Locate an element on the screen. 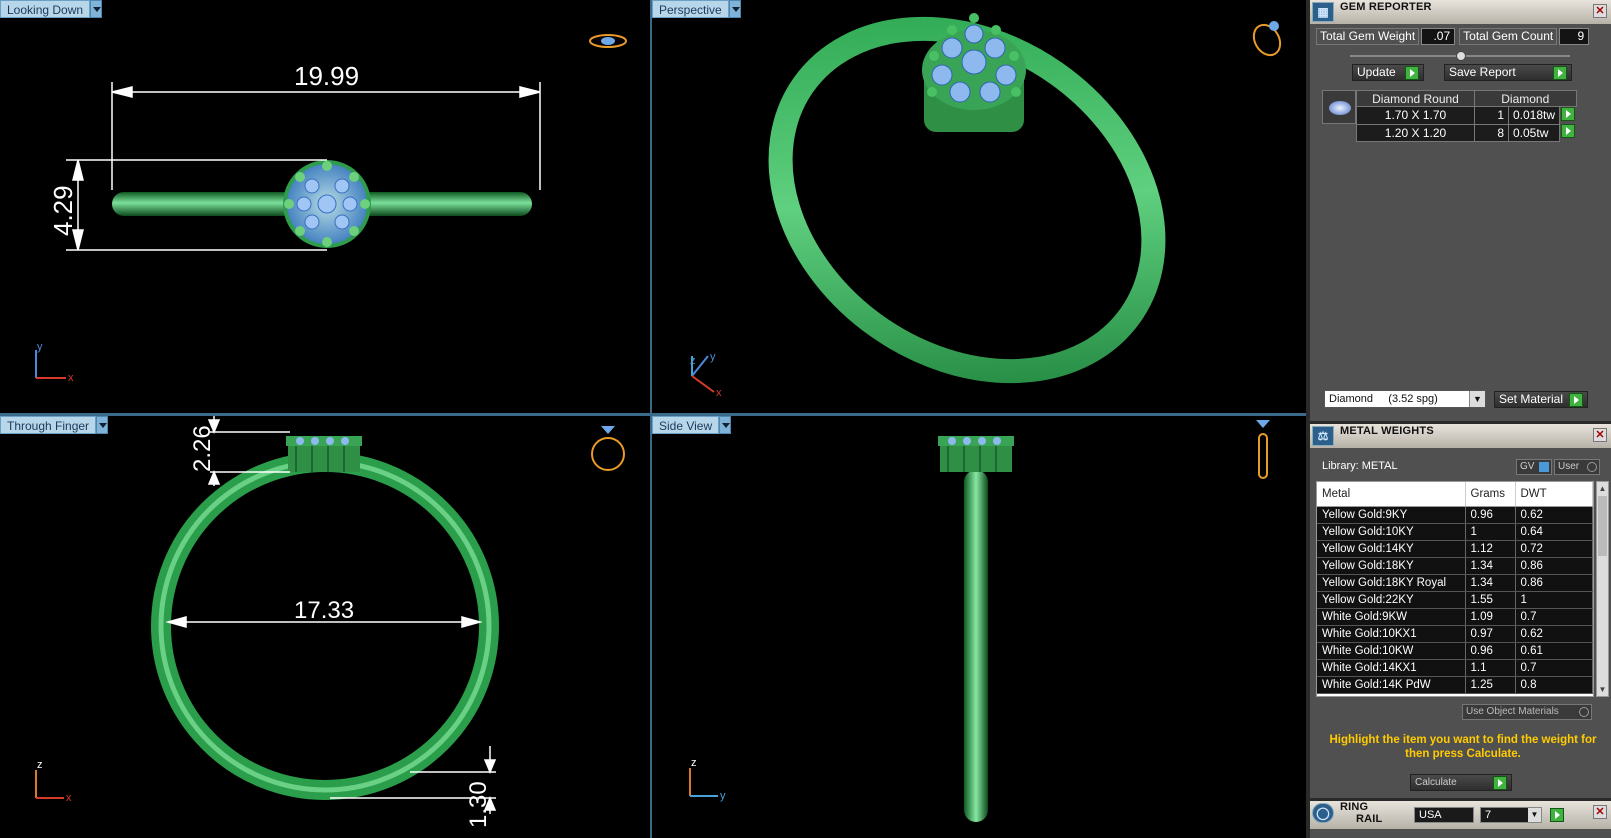 The image size is (1611, 838). table-row: Yellow Gold:10KY 1 0.64 is located at coordinates (1455, 532).